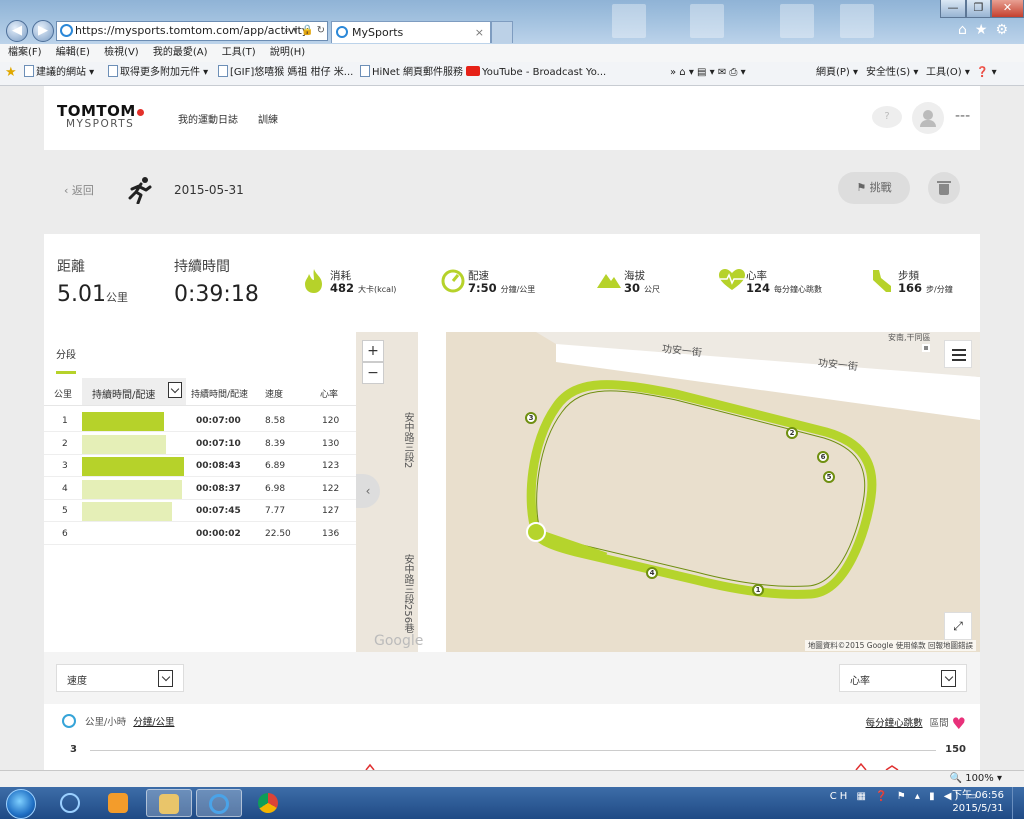  What do you see at coordinates (928, 118) in the screenshot?
I see `avatar` at bounding box center [928, 118].